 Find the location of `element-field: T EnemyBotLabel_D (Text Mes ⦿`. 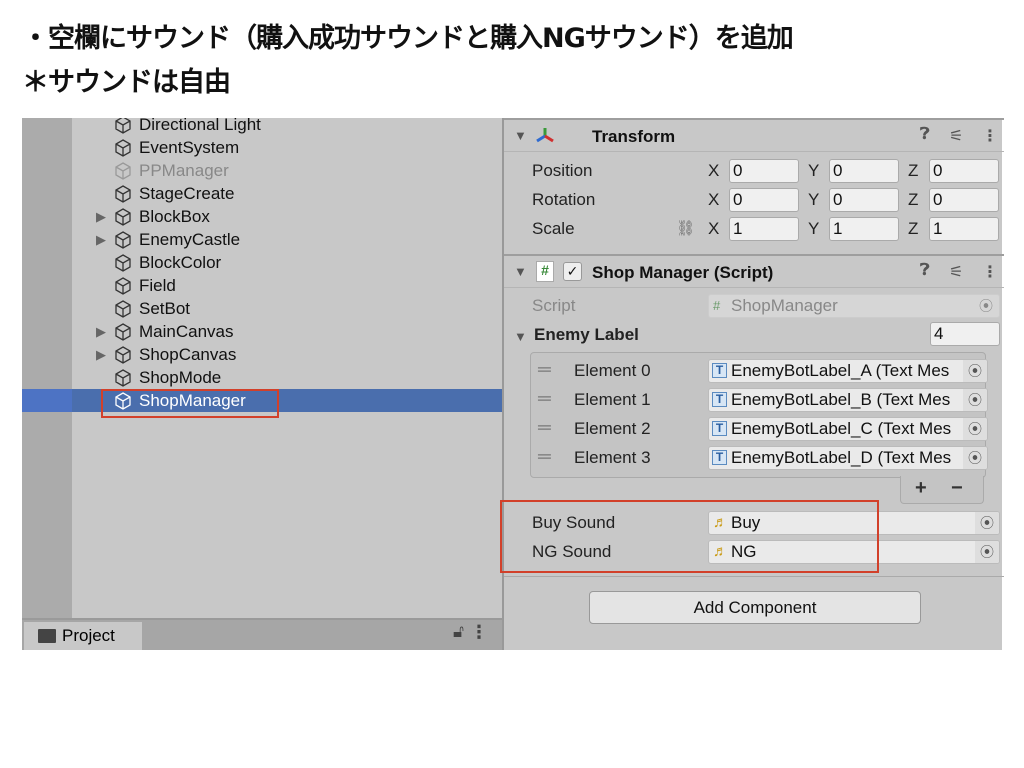

element-field: T EnemyBotLabel_D (Text Mes ⦿ is located at coordinates (848, 458).